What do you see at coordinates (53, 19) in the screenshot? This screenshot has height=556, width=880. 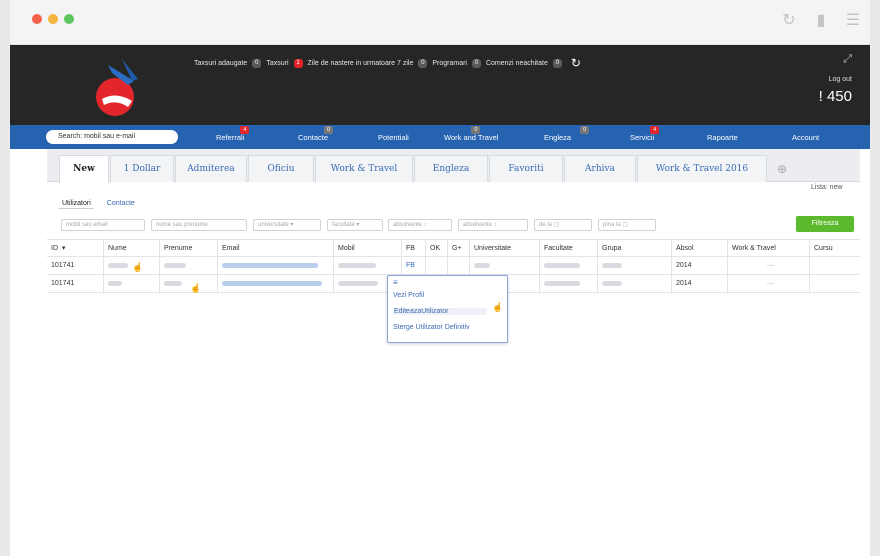 I see `minimize-window-button` at bounding box center [53, 19].